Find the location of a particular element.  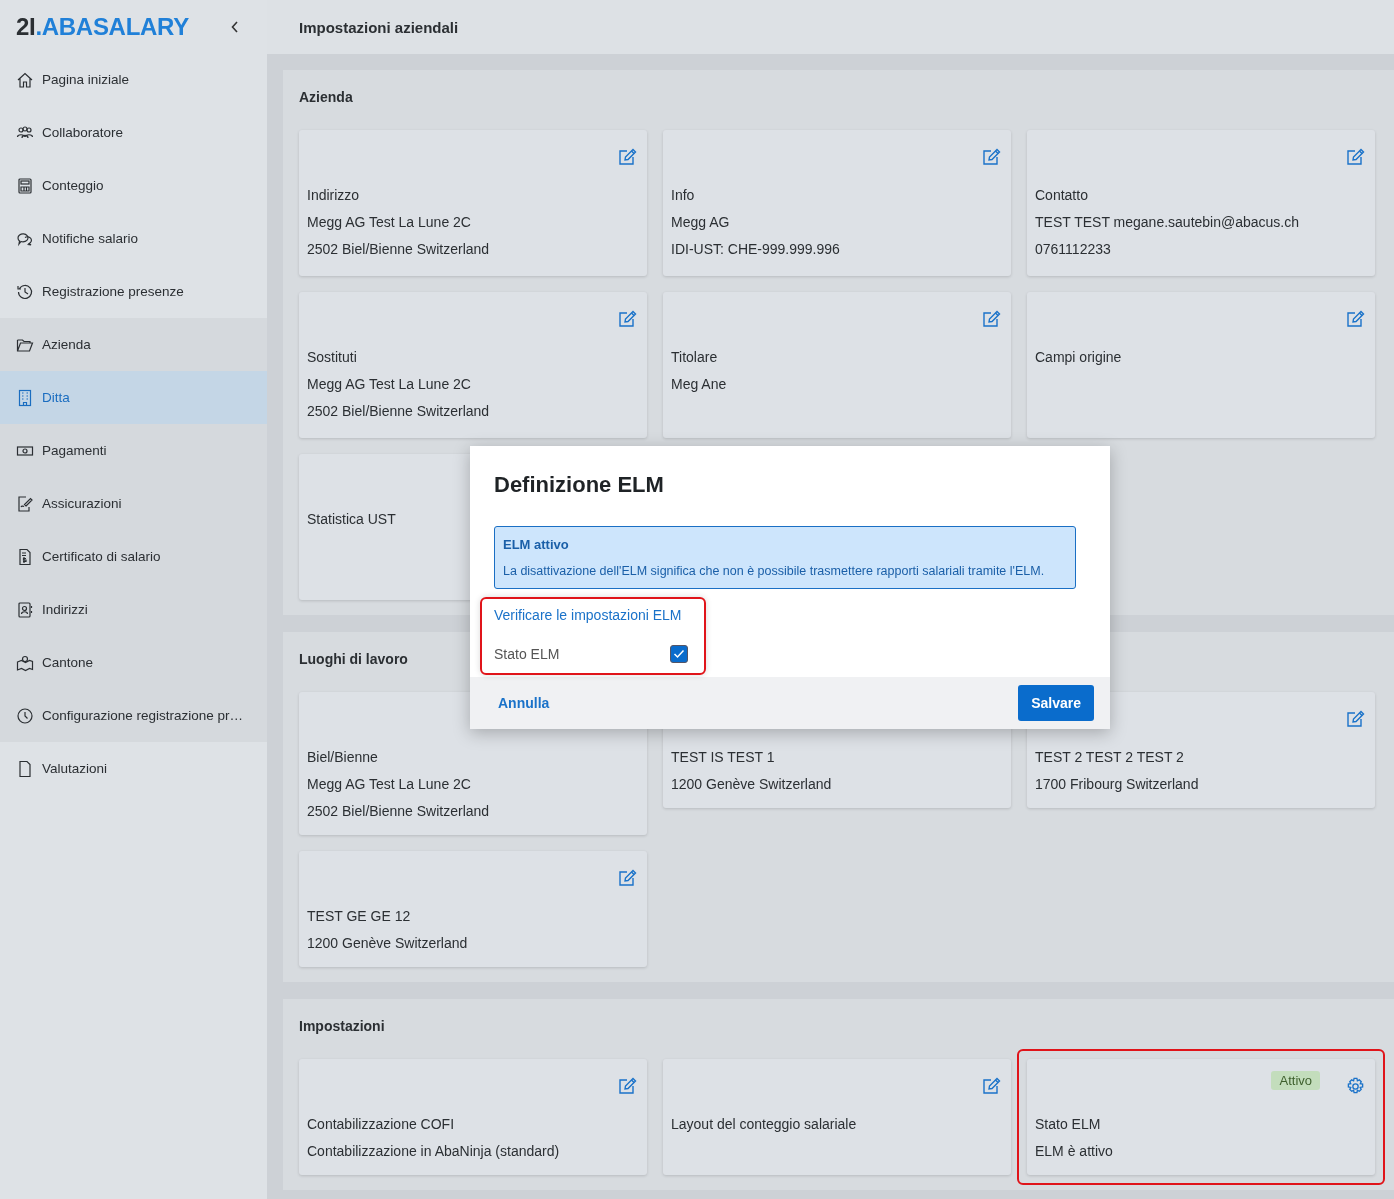

card-text: Megg AG is located at coordinates (701, 222).